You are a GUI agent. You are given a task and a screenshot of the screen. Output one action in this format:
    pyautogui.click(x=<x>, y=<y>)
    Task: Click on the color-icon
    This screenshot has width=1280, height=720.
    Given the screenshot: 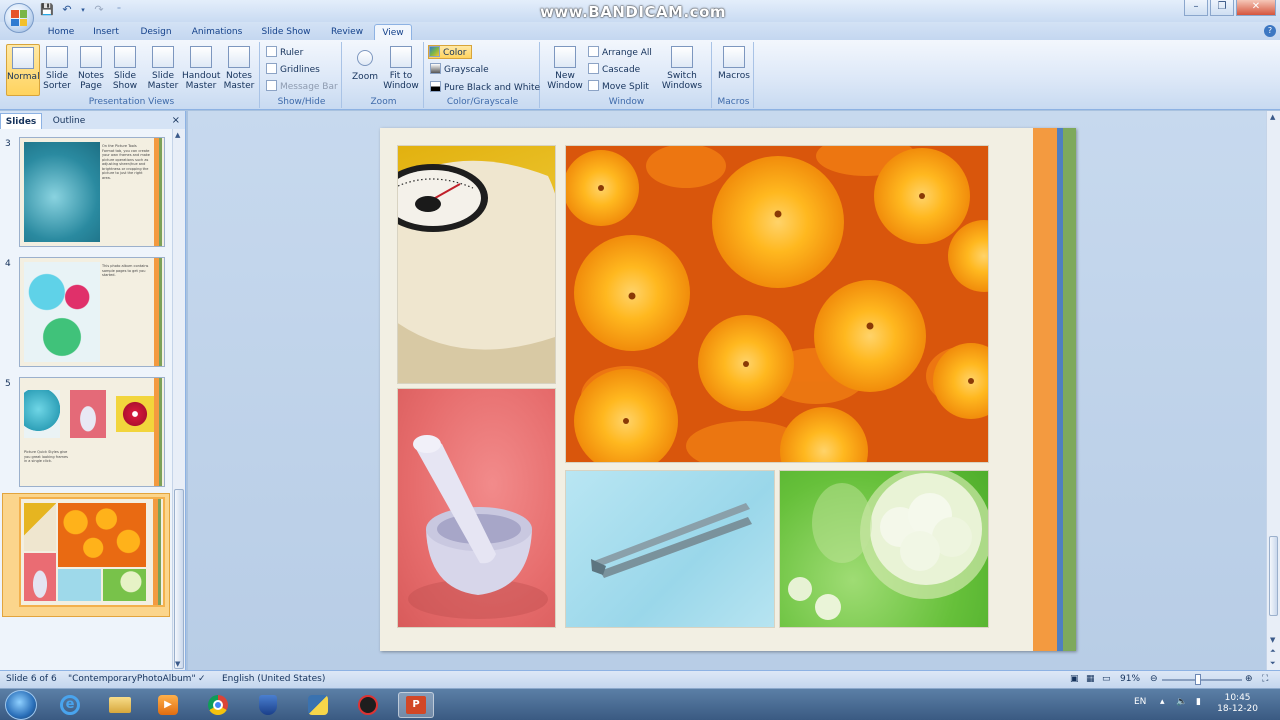 What is the action you would take?
    pyautogui.click(x=434, y=51)
    